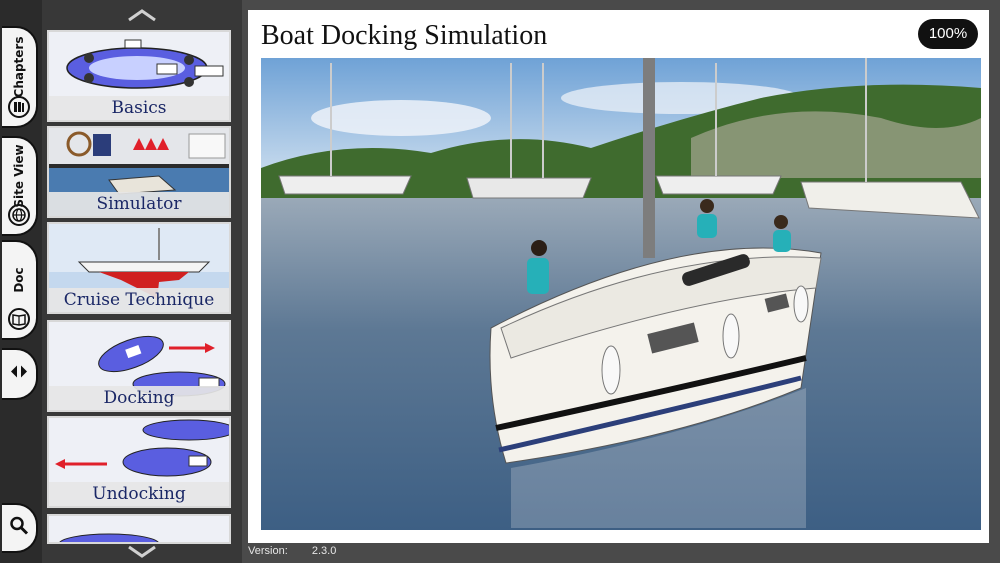 Image resolution: width=1000 pixels, height=563 pixels. I want to click on chapter-basics: Basics, so click(139, 76).